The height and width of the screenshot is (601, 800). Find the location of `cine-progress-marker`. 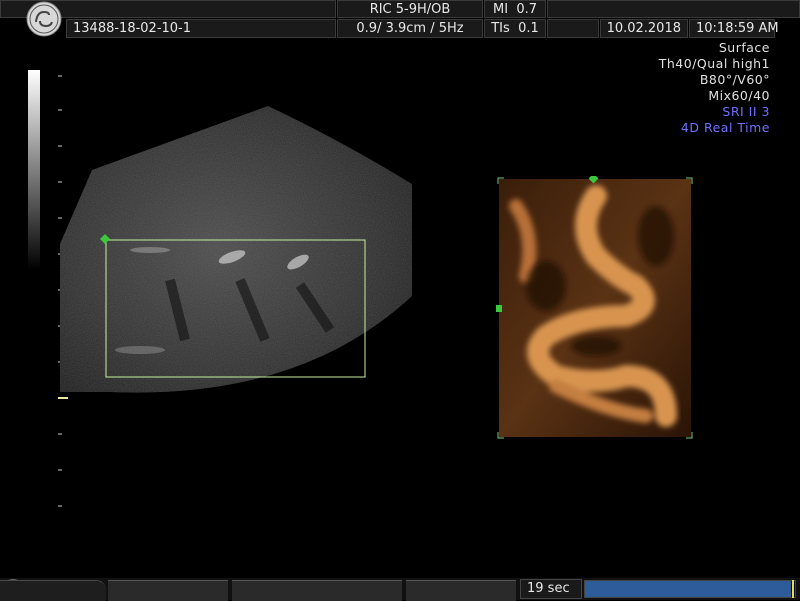

cine-progress-marker is located at coordinates (793, 589).